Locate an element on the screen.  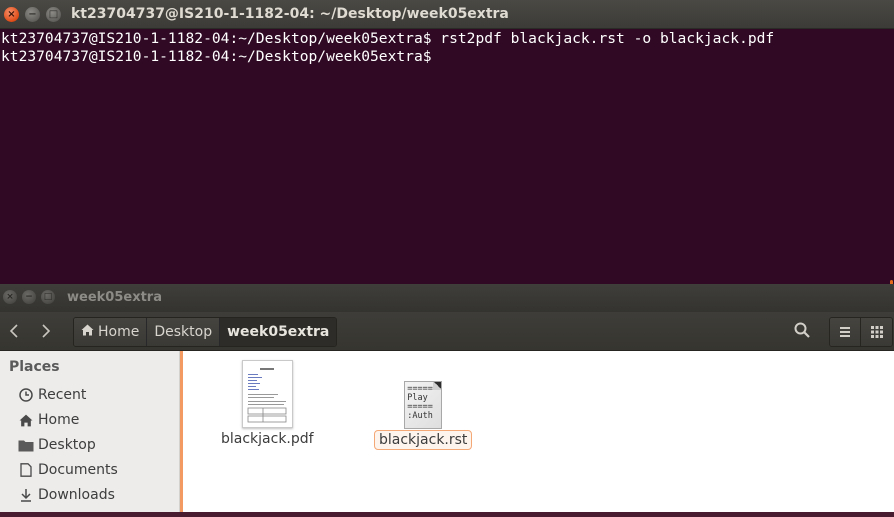
grid-view-button is located at coordinates (876, 332).